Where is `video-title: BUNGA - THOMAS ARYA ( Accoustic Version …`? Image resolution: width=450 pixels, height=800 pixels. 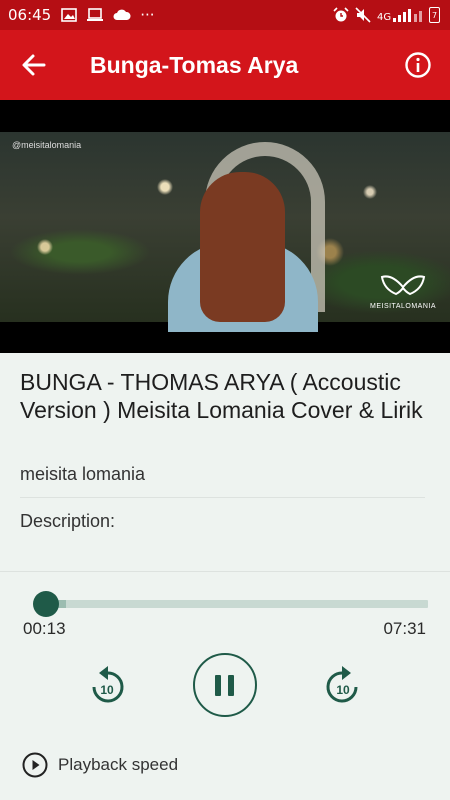
video-title: BUNGA - THOMAS ARYA ( Accoustic Version … is located at coordinates (221, 396).